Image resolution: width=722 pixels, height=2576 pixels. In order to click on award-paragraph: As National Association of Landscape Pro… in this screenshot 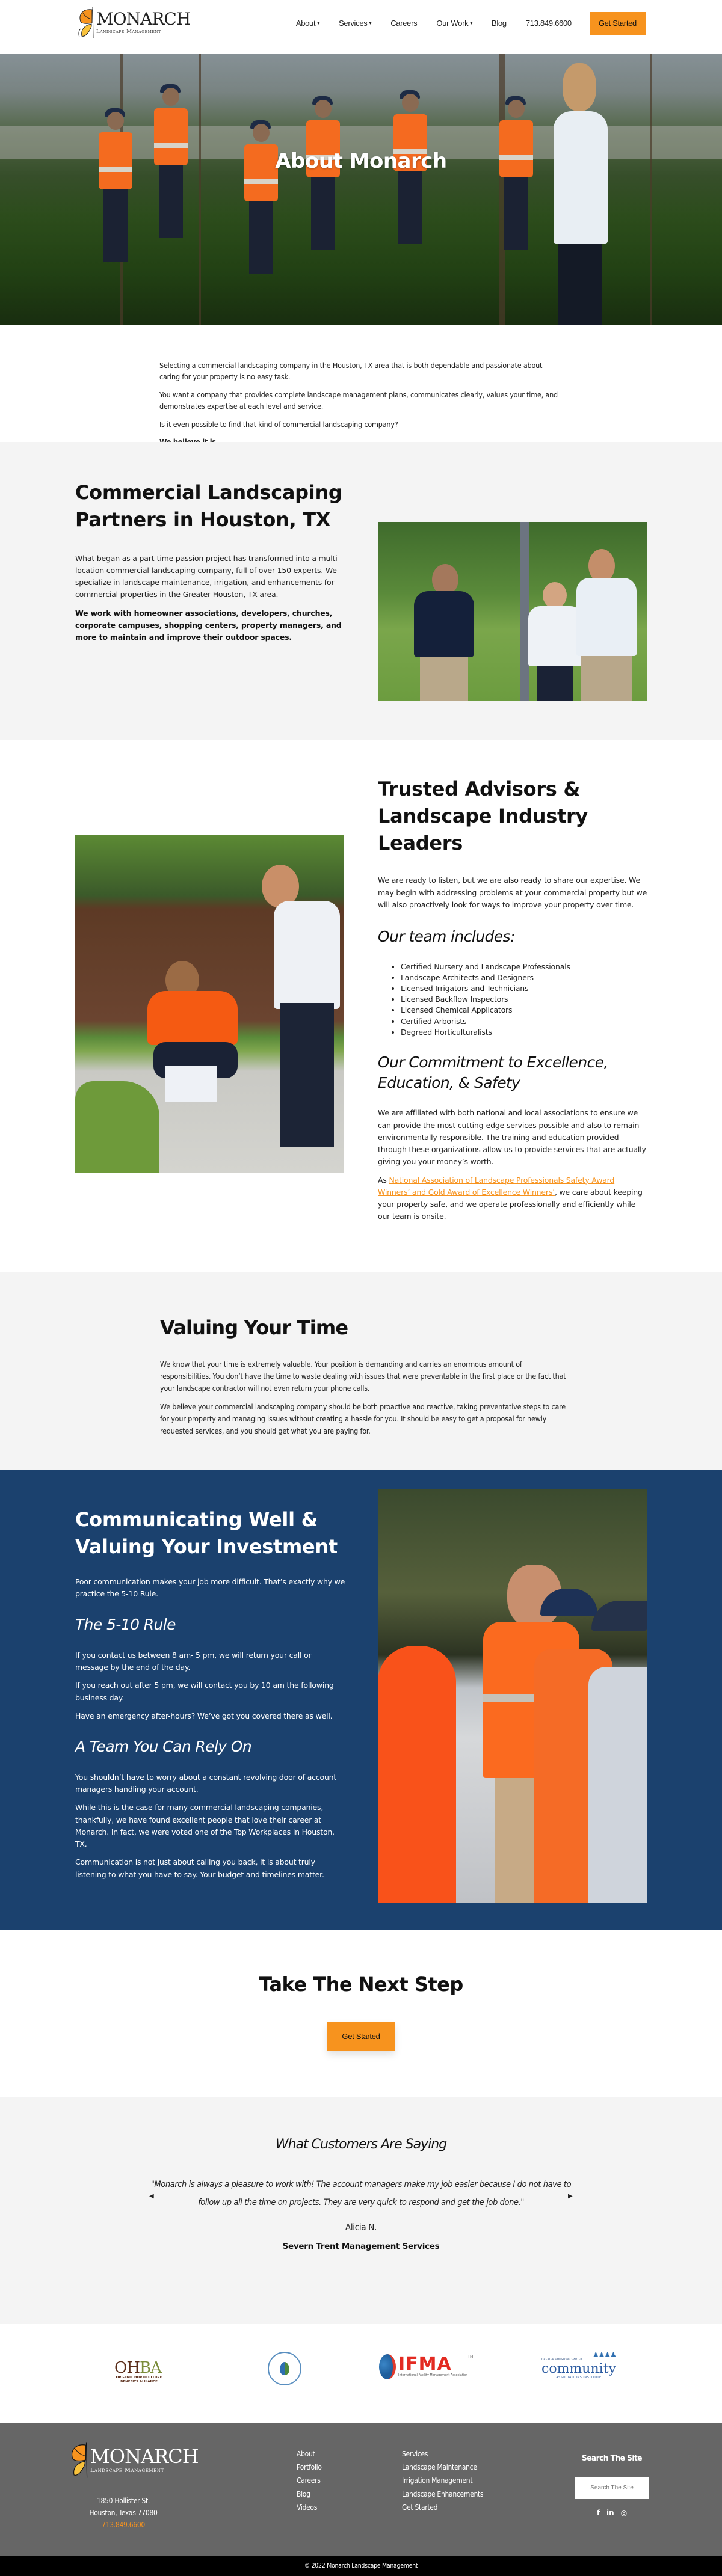, I will do `click(513, 1198)`.